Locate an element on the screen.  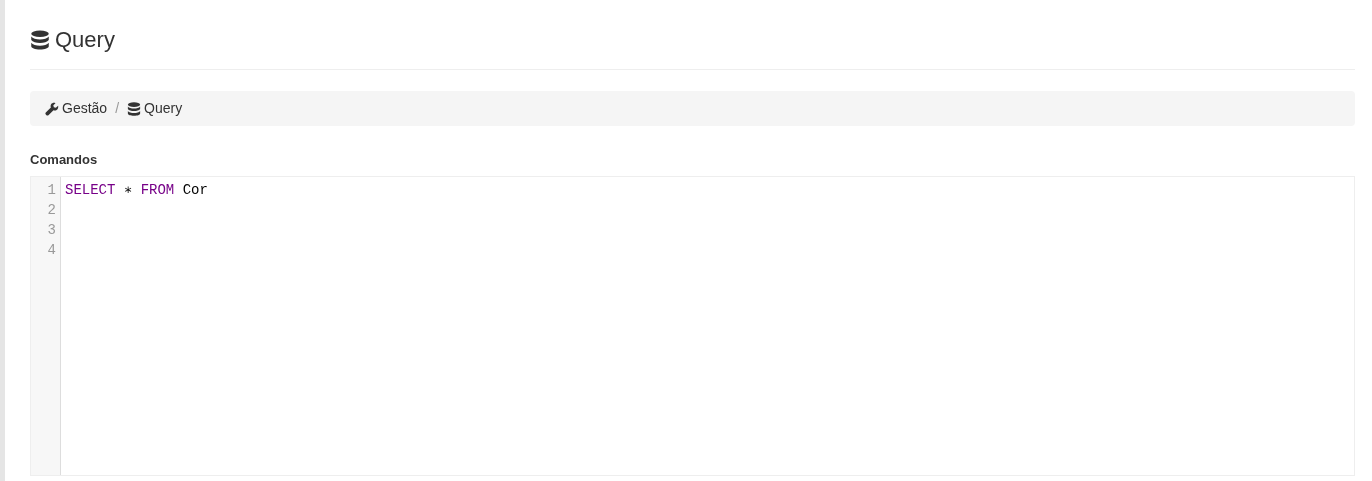
breadcrumb-link: Query is located at coordinates (163, 108).